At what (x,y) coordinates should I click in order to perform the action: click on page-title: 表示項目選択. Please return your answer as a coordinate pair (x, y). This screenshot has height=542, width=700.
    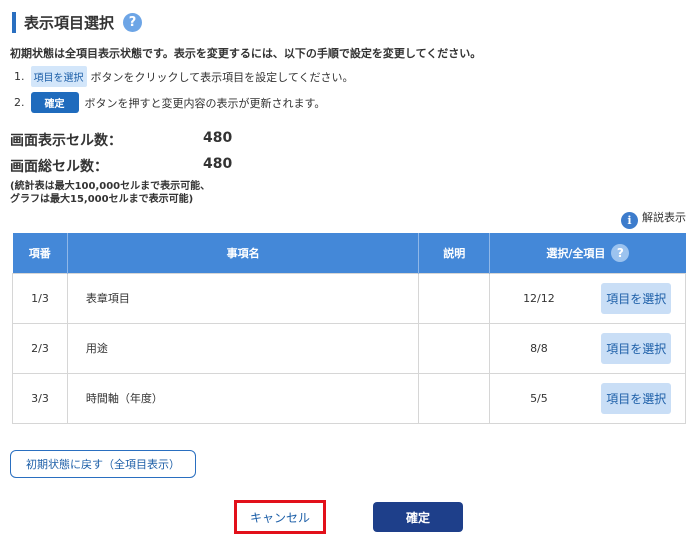
    Looking at the image, I should click on (69, 22).